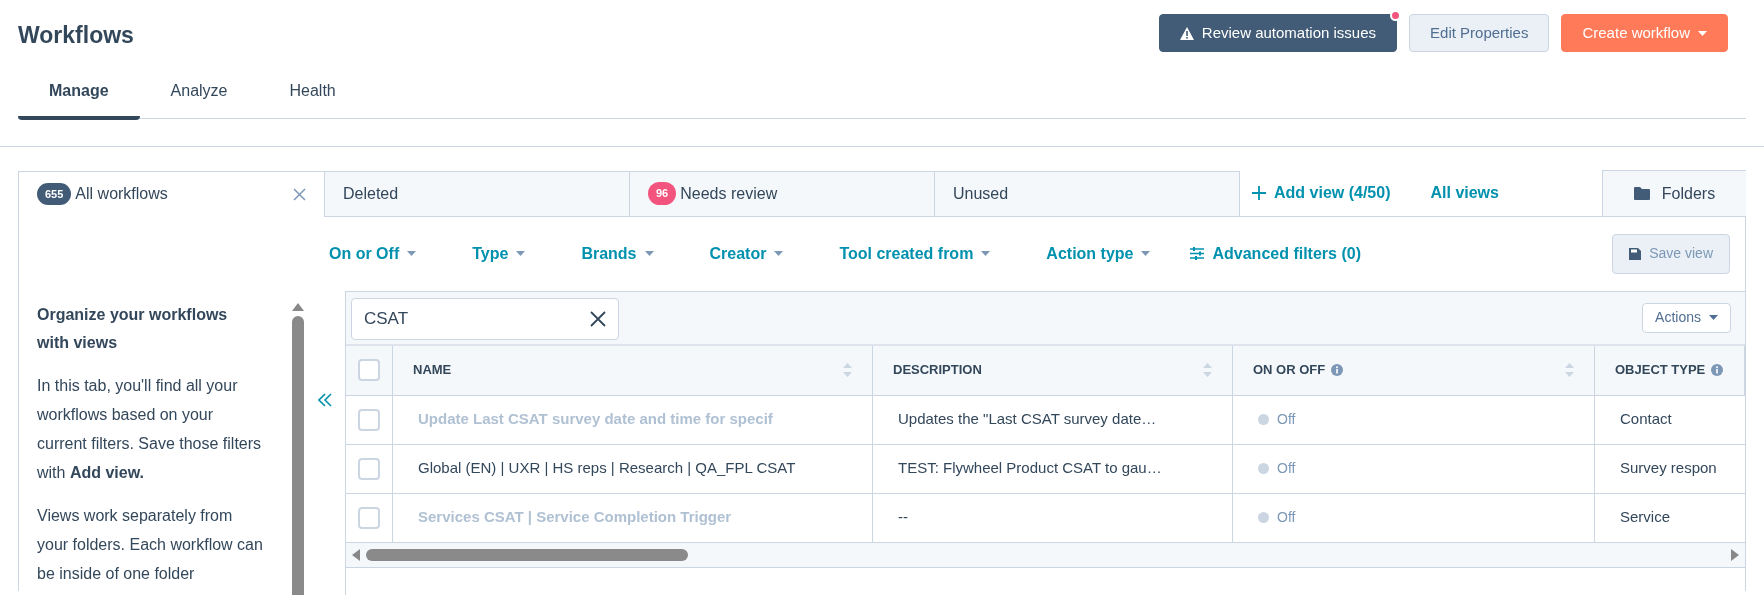  Describe the element at coordinates (299, 194) in the screenshot. I see `close-icon` at that location.